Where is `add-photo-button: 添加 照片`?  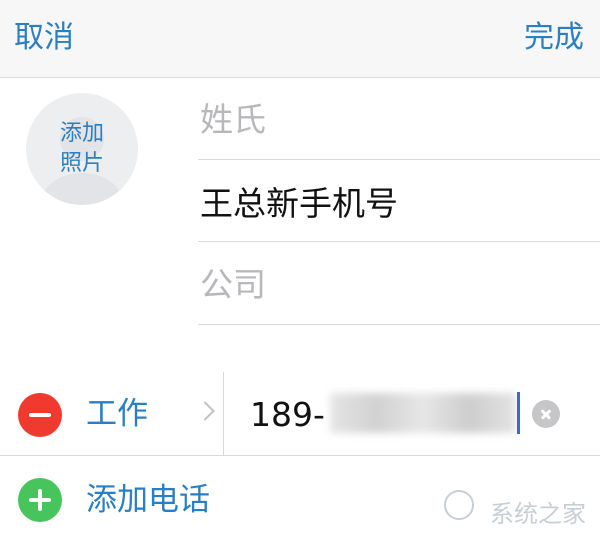 add-photo-button: 添加 照片 is located at coordinates (82, 149).